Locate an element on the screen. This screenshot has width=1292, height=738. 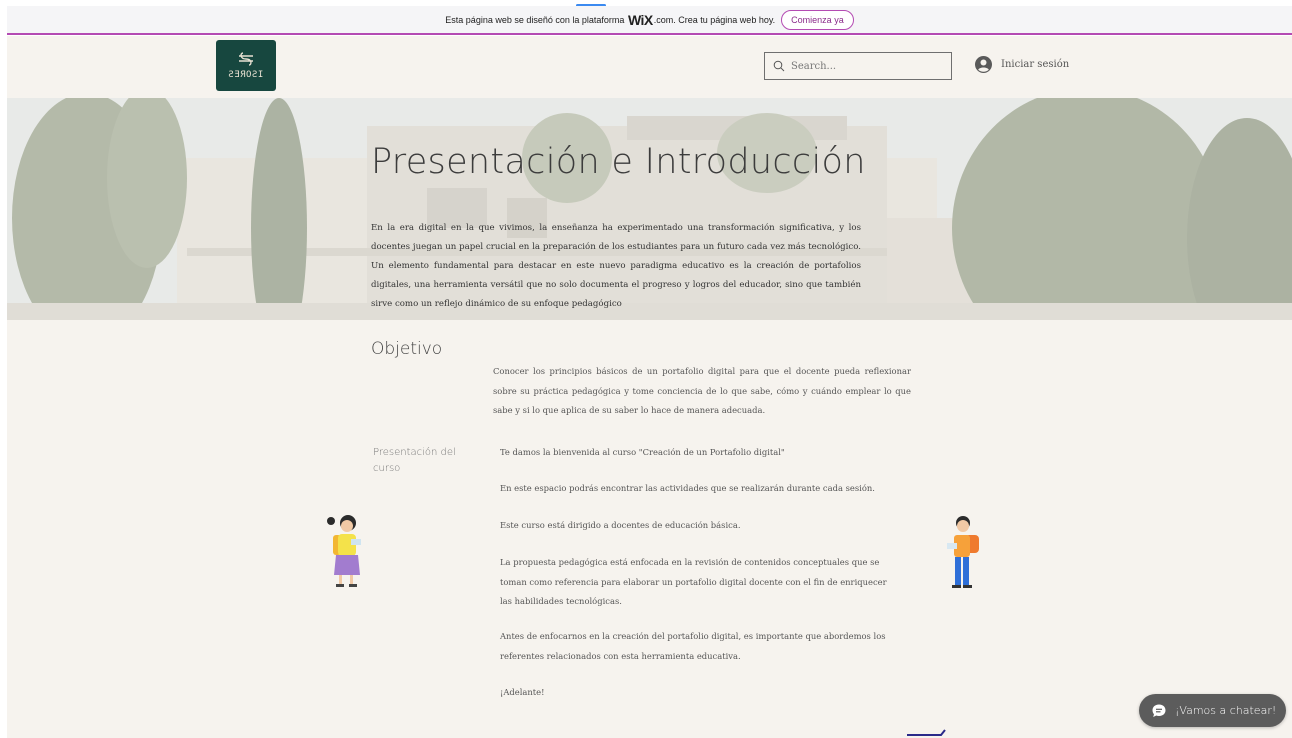
banner-text-after: .com. Crea tu página web hoy. is located at coordinates (714, 19).